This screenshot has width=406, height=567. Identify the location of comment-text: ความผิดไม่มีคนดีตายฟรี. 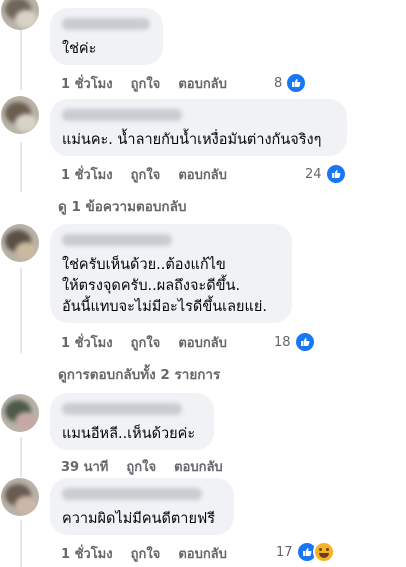
(139, 519).